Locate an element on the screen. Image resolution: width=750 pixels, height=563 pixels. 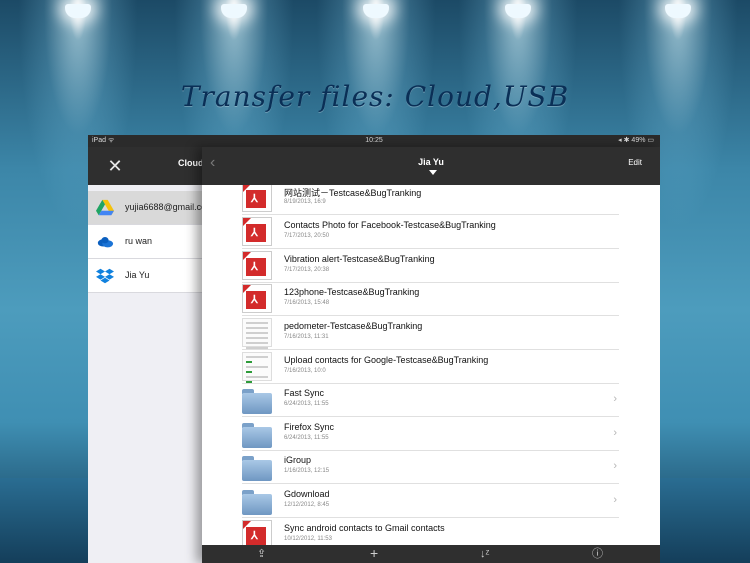
file-name: Vibration alert-Testcase&BugTranking is located at coordinates (359, 259).